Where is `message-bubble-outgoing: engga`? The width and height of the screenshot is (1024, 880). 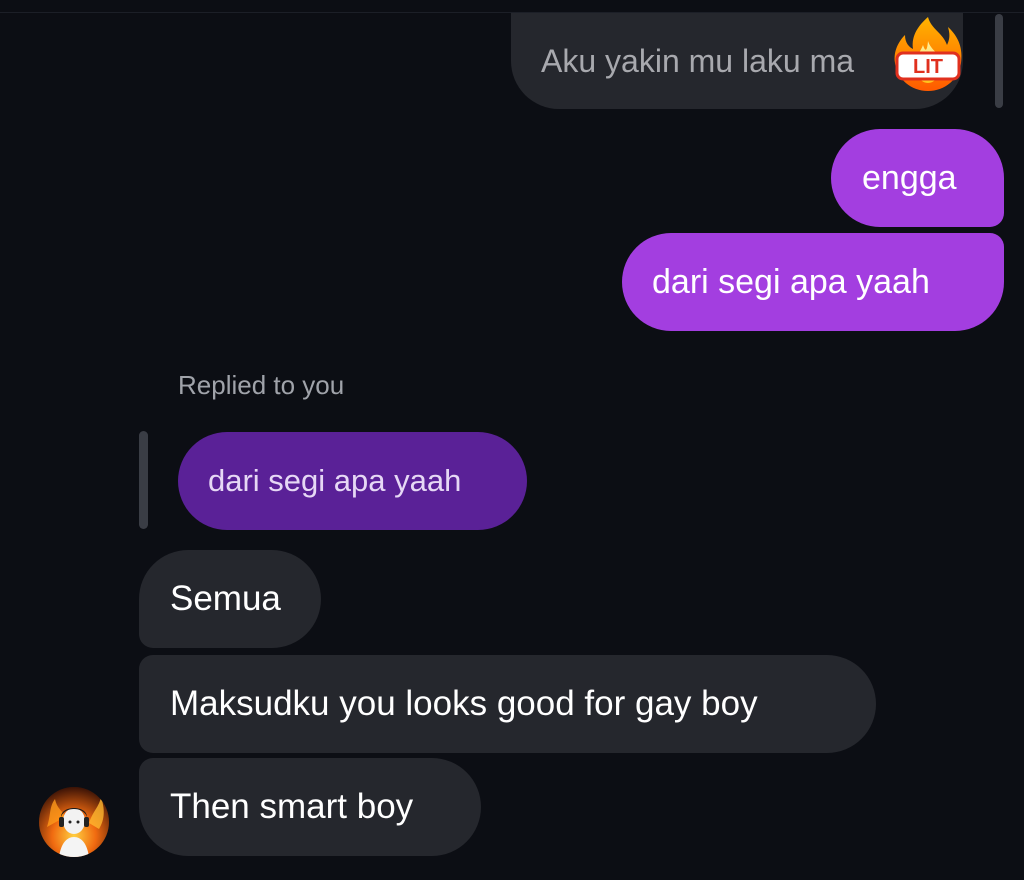
message-bubble-outgoing: engga is located at coordinates (917, 178).